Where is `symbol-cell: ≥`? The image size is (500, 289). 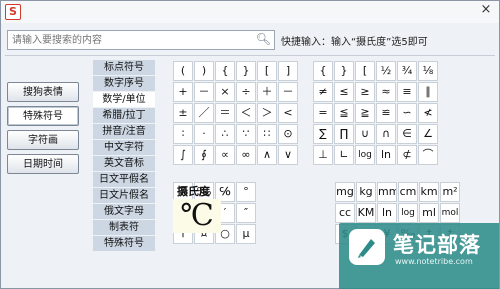 symbol-cell: ≥ is located at coordinates (365, 92).